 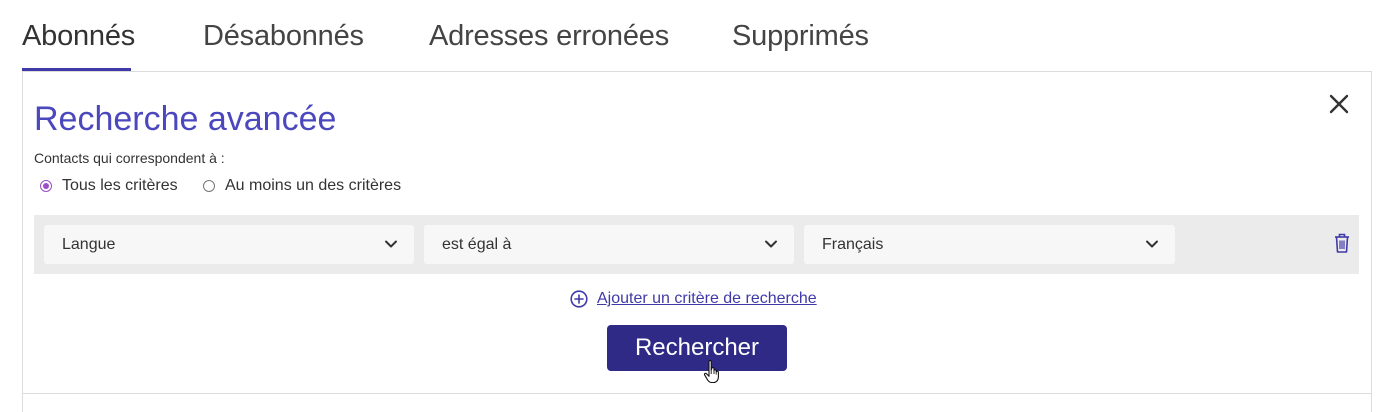 I want to click on radio-any-criteria: Au moins un des critères, so click(x=302, y=186).